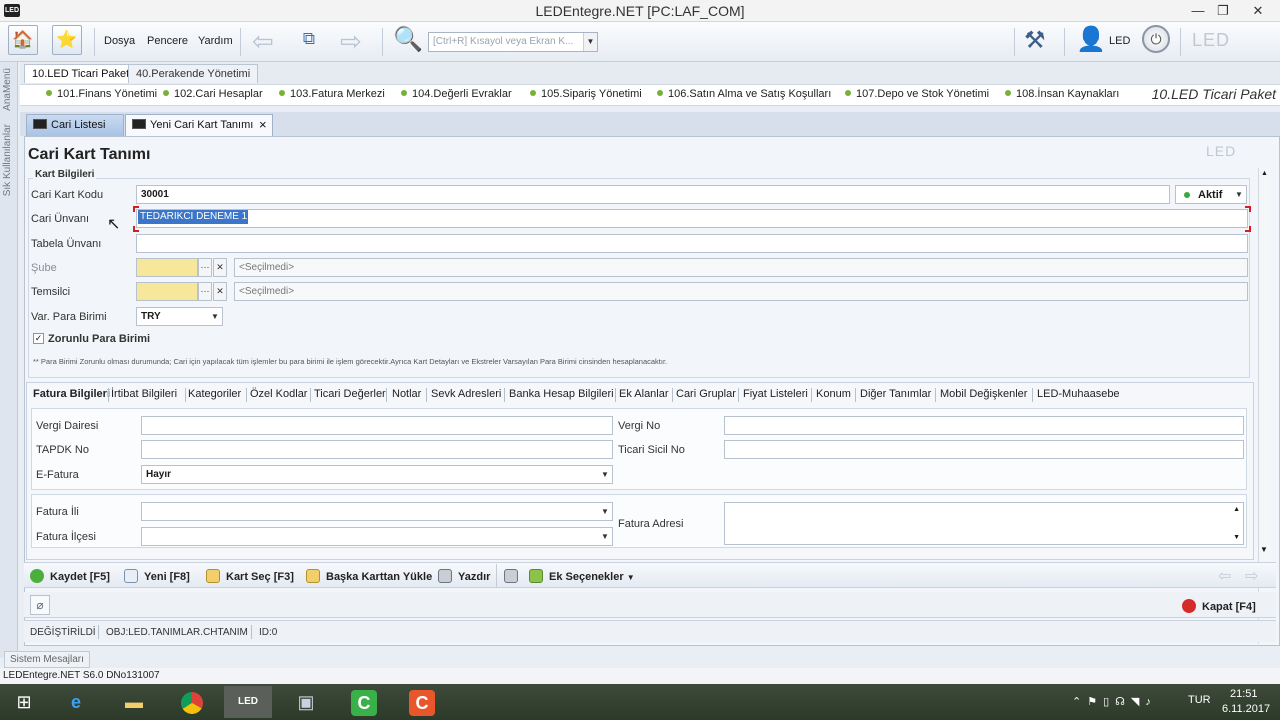 The height and width of the screenshot is (720, 1280). Describe the element at coordinates (263, 41) in the screenshot. I see `back-arrow-icon: ⇦` at that location.